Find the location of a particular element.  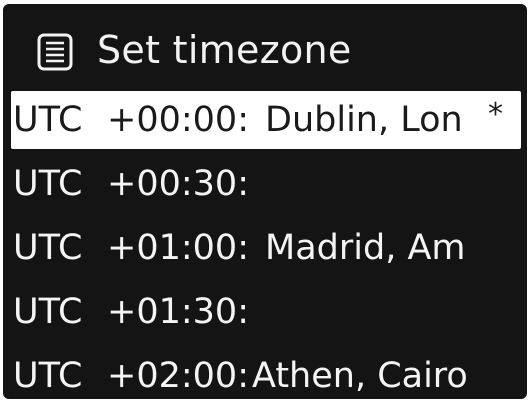

timezone-item-utc-0000: UTC +00:00: Dublin, Lon * is located at coordinates (266, 120).